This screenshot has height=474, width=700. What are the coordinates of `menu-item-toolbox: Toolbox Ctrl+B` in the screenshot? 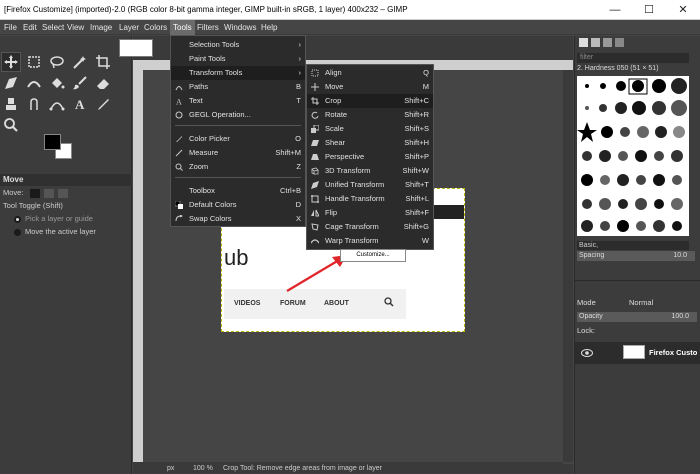 It's located at (238, 191).